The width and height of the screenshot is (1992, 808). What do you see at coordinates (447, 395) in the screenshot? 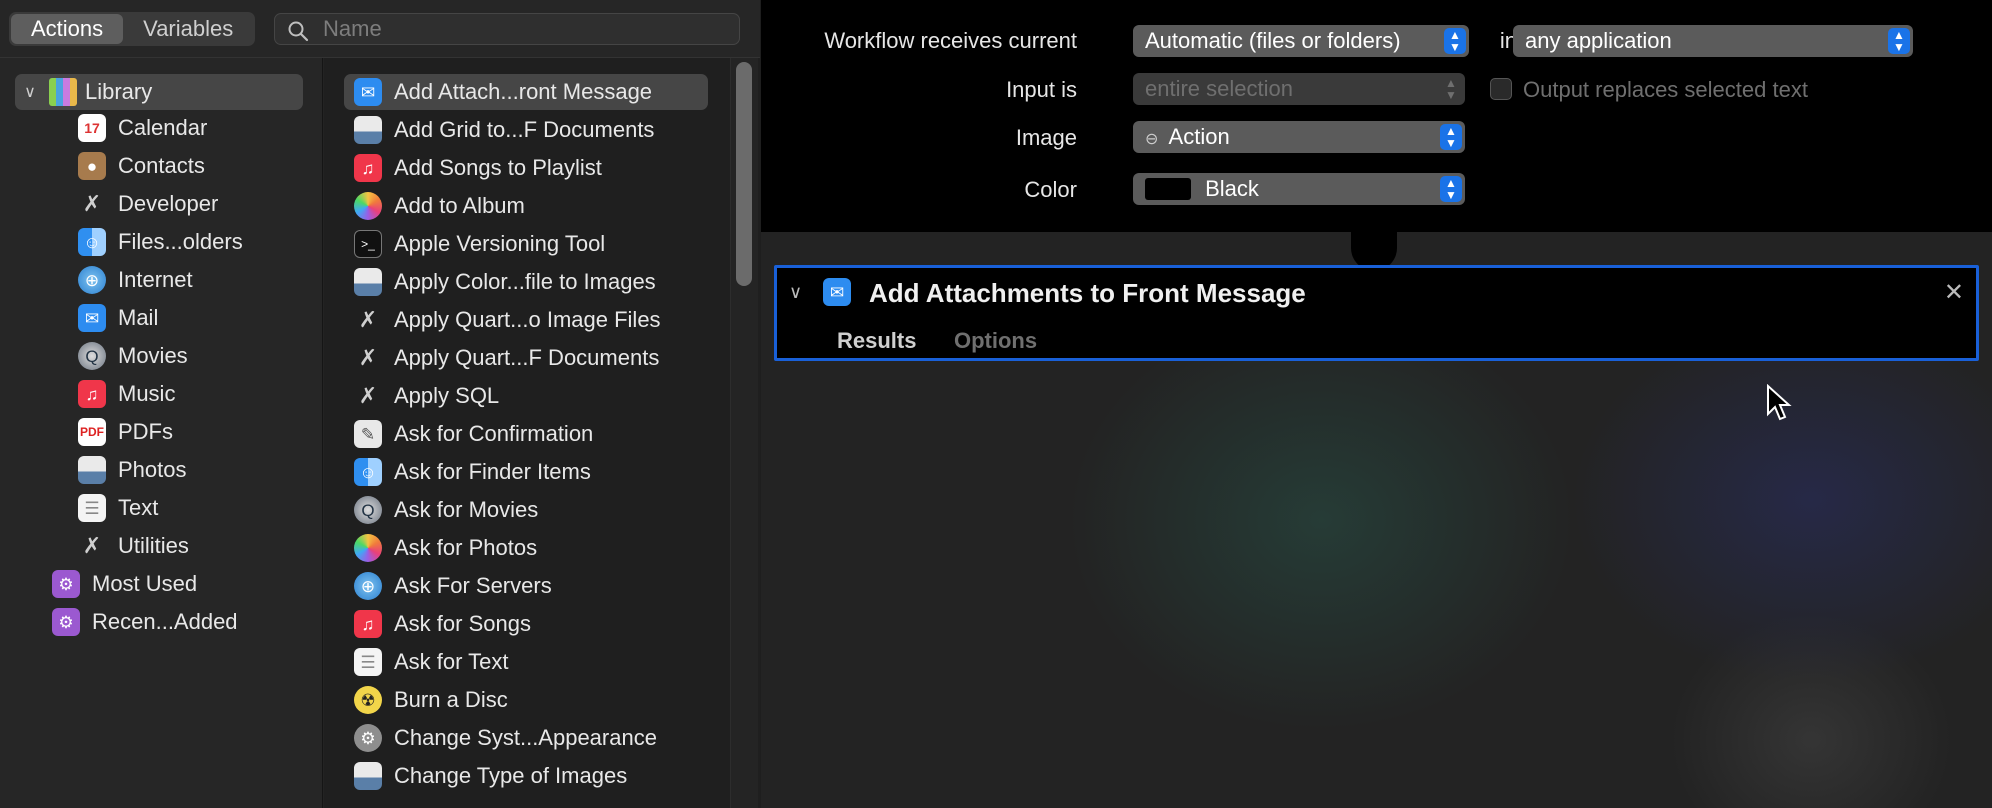
I see `action-label: Apply SQL` at bounding box center [447, 395].